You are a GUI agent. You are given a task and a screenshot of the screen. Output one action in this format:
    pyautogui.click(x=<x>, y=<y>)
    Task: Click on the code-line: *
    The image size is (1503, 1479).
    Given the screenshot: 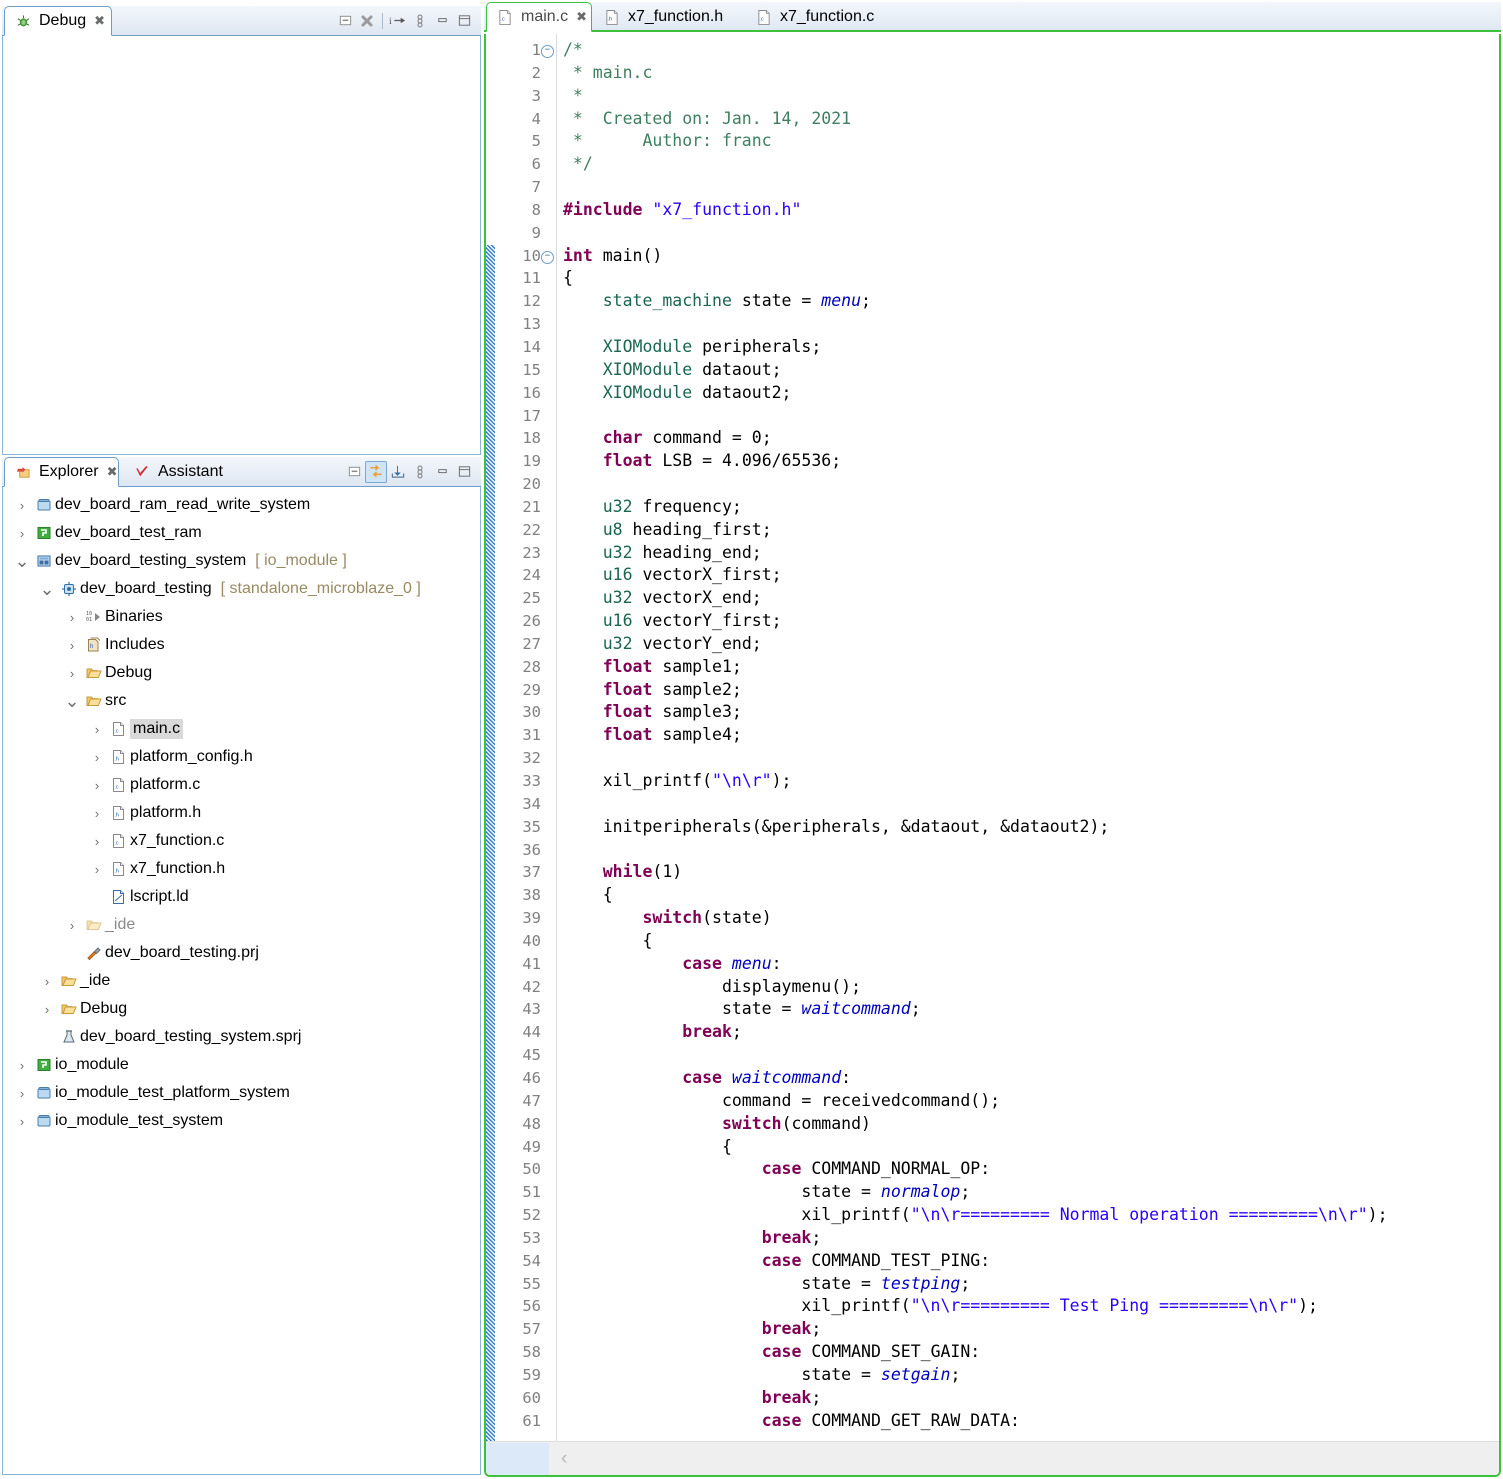 What is the action you would take?
    pyautogui.click(x=1031, y=96)
    